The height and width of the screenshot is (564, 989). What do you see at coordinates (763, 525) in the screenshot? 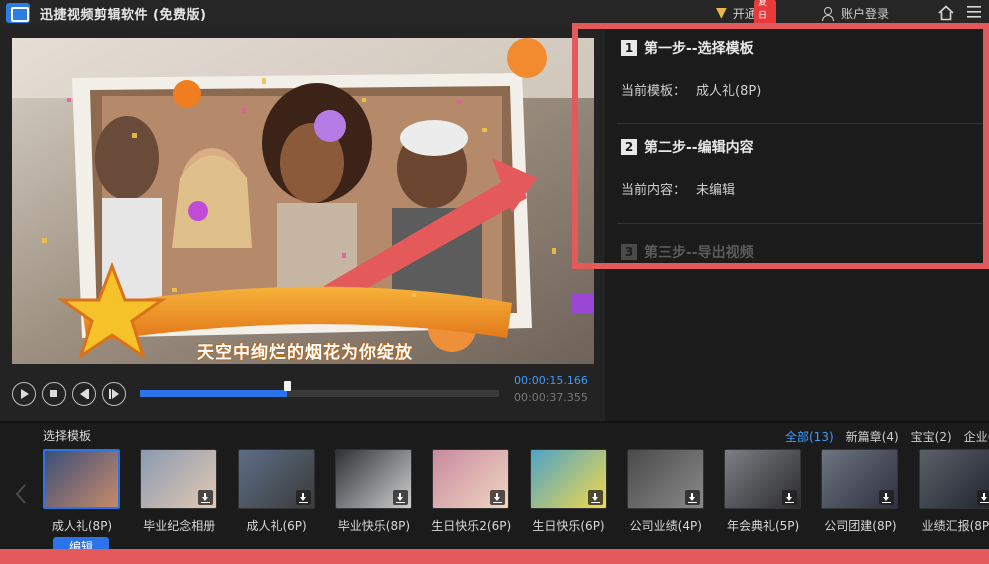
I see `template-label: 年会典礼(5P)` at bounding box center [763, 525].